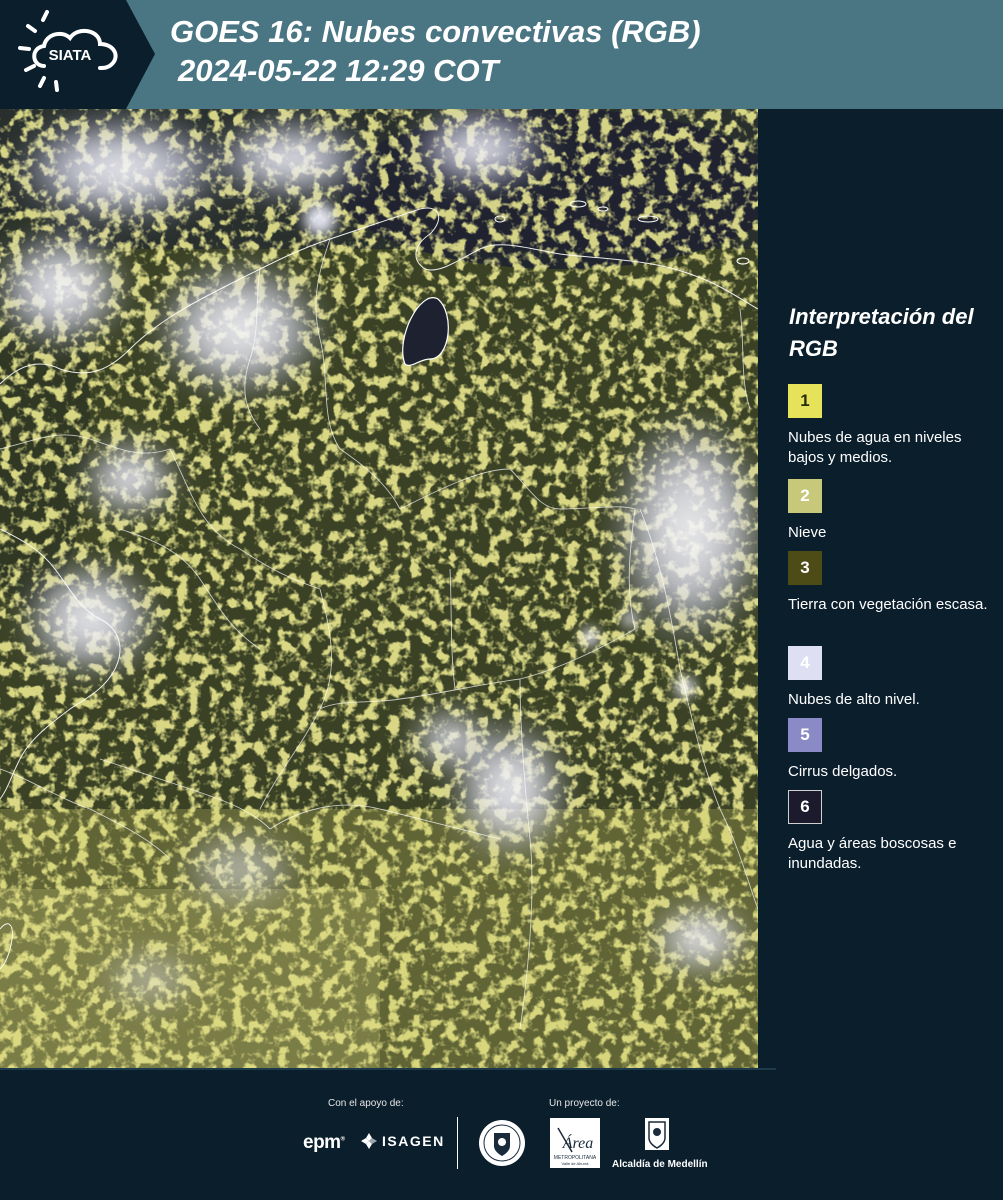  I want to click on legend-item-3: 3 Tierra con vegetación escasa., so click(893, 583).